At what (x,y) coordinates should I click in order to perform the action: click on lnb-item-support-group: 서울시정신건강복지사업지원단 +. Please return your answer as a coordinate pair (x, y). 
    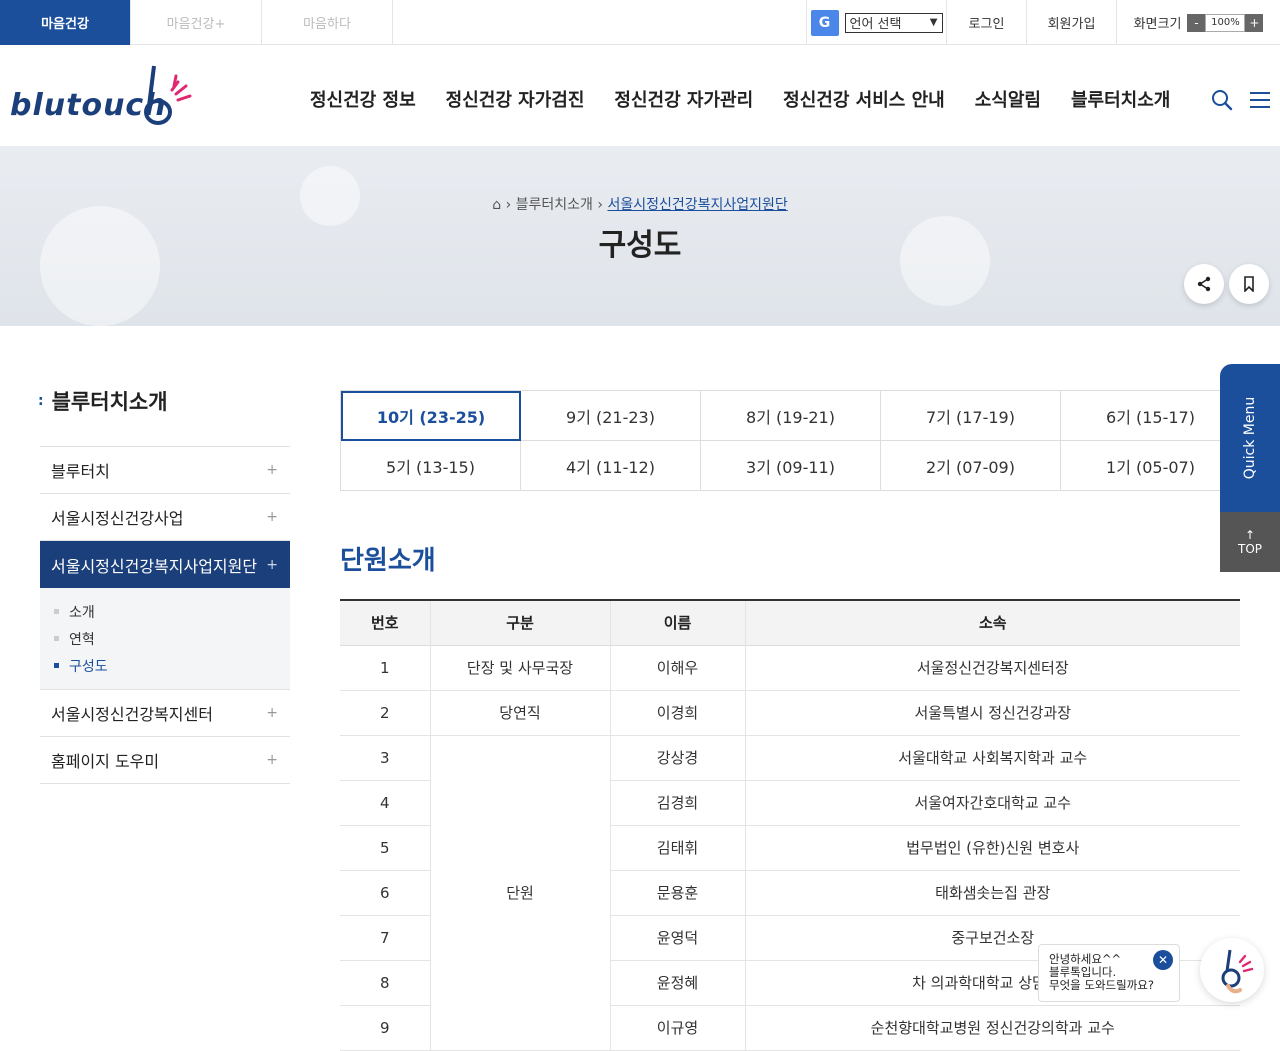
    Looking at the image, I should click on (165, 564).